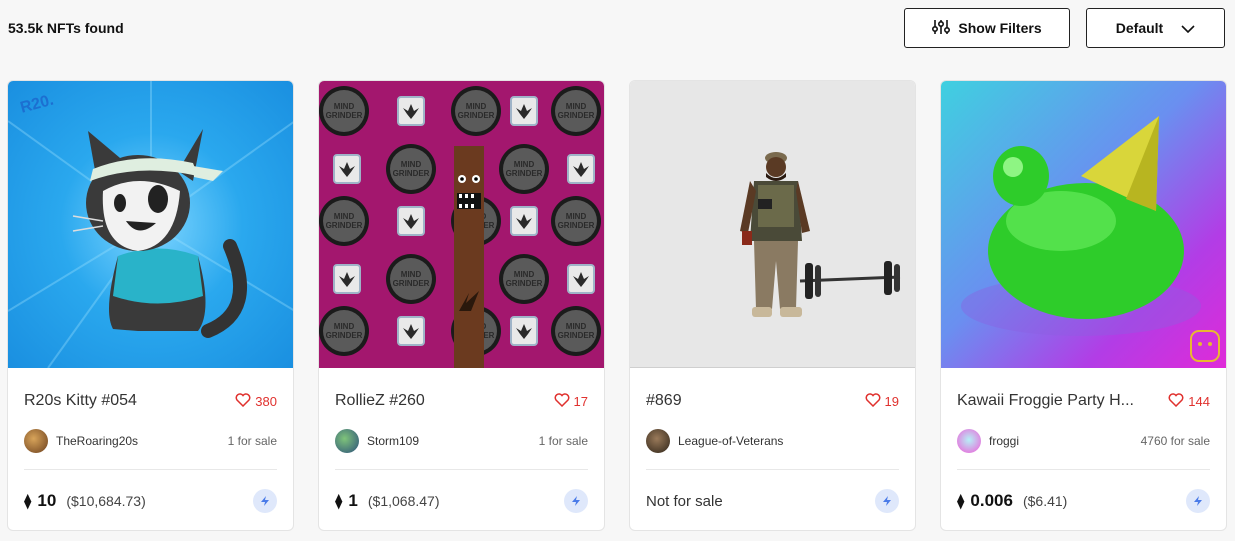  What do you see at coordinates (66, 28) in the screenshot?
I see `results-count: 53.5k NFTs found` at bounding box center [66, 28].